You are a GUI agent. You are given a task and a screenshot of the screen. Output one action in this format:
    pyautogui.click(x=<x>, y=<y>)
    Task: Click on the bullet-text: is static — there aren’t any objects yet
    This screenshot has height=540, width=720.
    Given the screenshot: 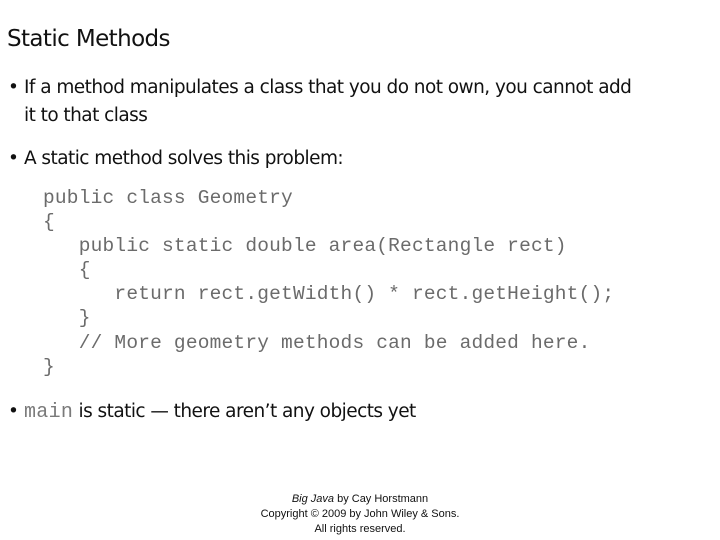 What is the action you would take?
    pyautogui.click(x=245, y=411)
    